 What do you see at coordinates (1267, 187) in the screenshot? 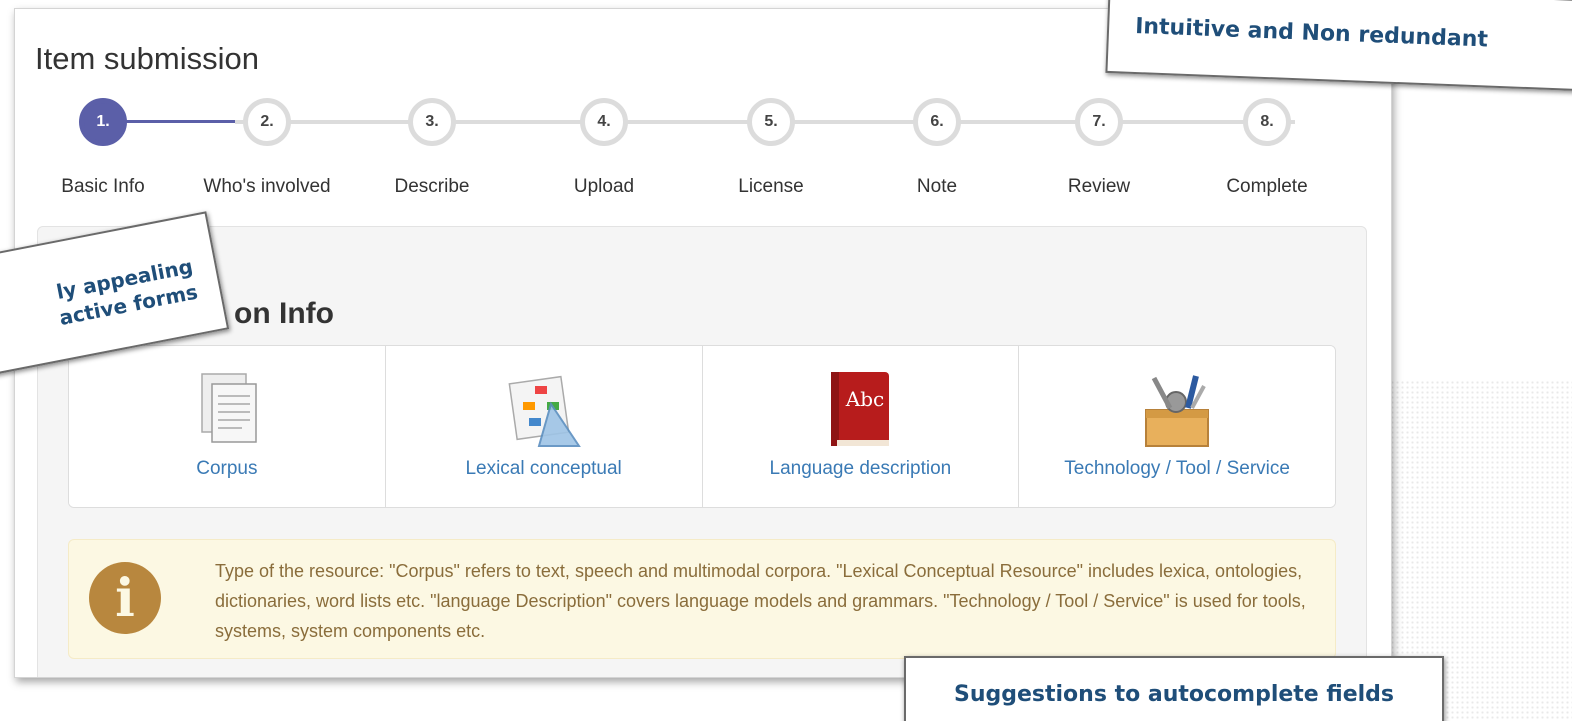
I see `step-8-label: Complete` at bounding box center [1267, 187].